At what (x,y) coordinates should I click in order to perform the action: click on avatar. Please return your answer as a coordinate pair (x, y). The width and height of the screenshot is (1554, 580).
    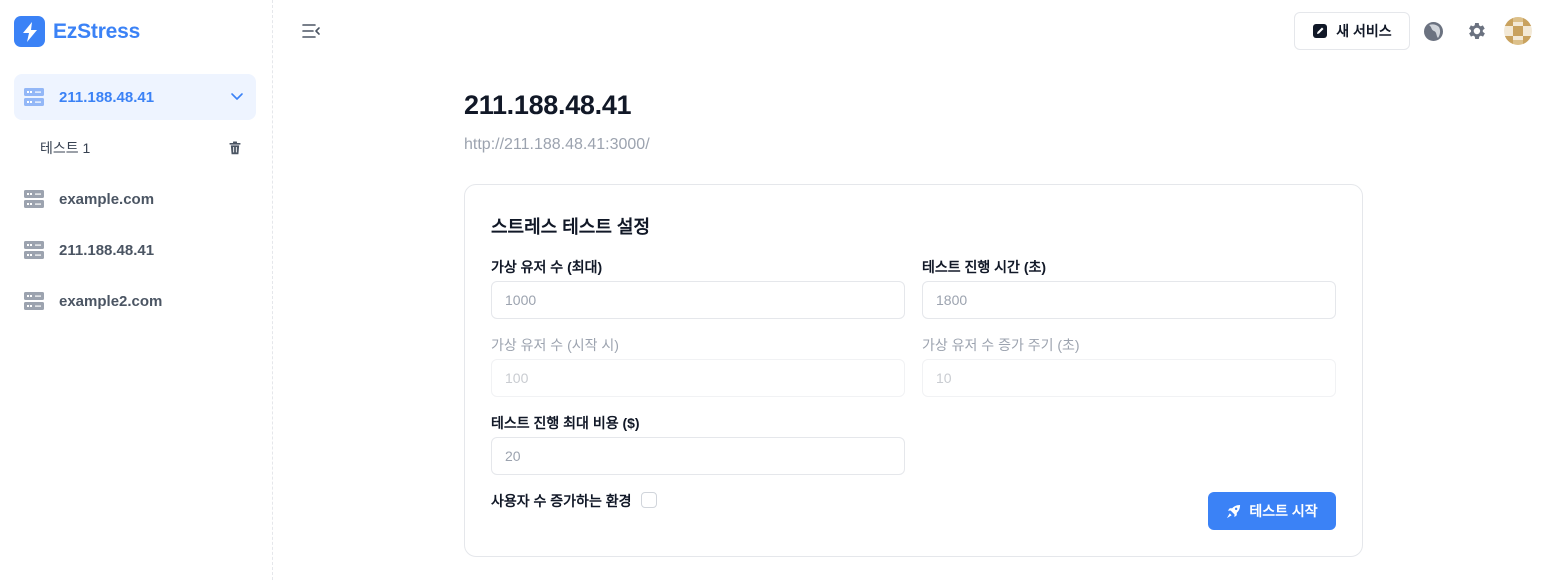
    Looking at the image, I should click on (1518, 31).